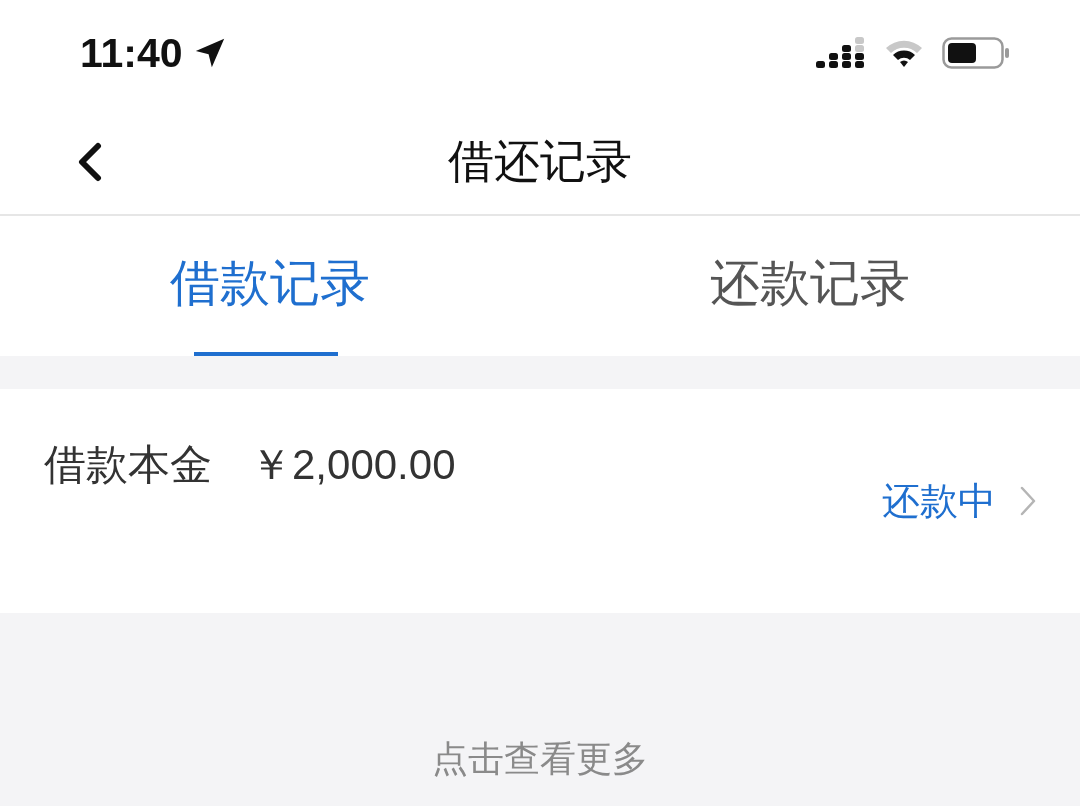 This screenshot has height=806, width=1080. I want to click on tab: 借款记录, so click(270, 286).